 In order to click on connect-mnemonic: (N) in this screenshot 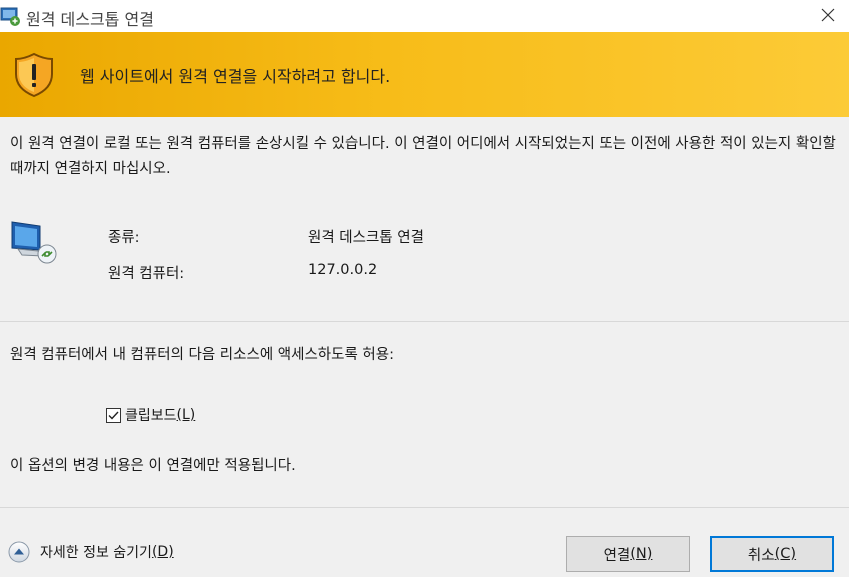, I will do `click(641, 554)`.